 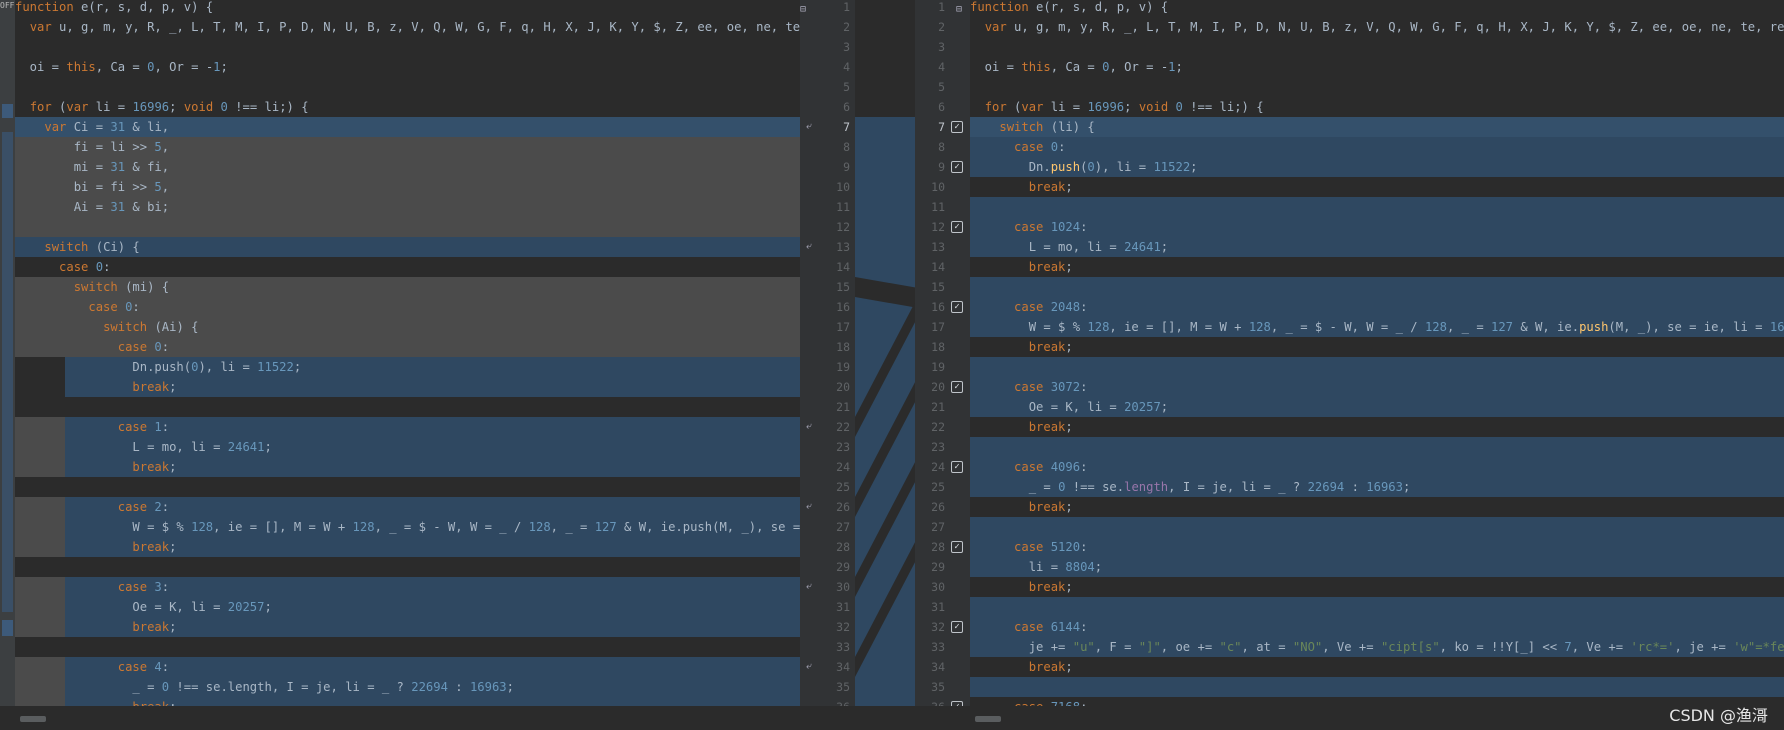 What do you see at coordinates (938, 587) in the screenshot?
I see `line-number: 30` at bounding box center [938, 587].